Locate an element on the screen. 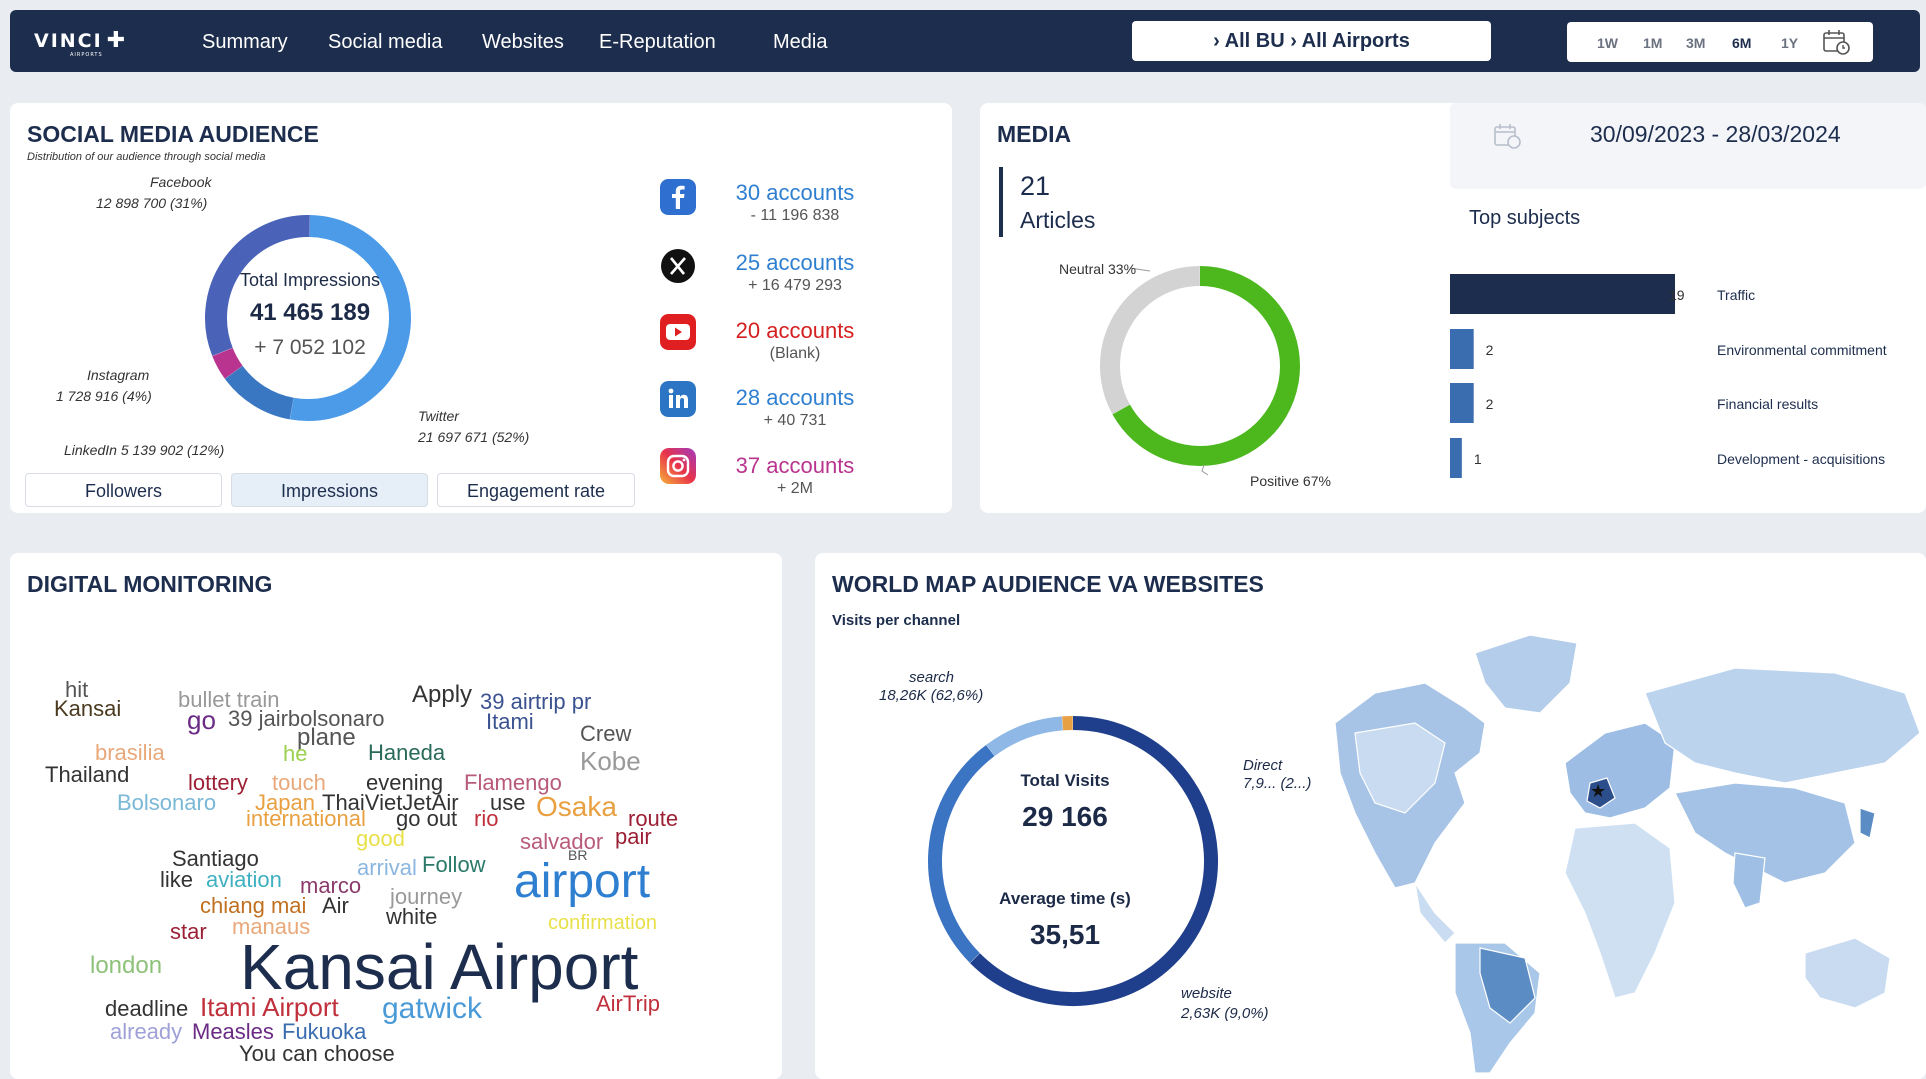  word-cloud-word: salvador is located at coordinates (562, 841).